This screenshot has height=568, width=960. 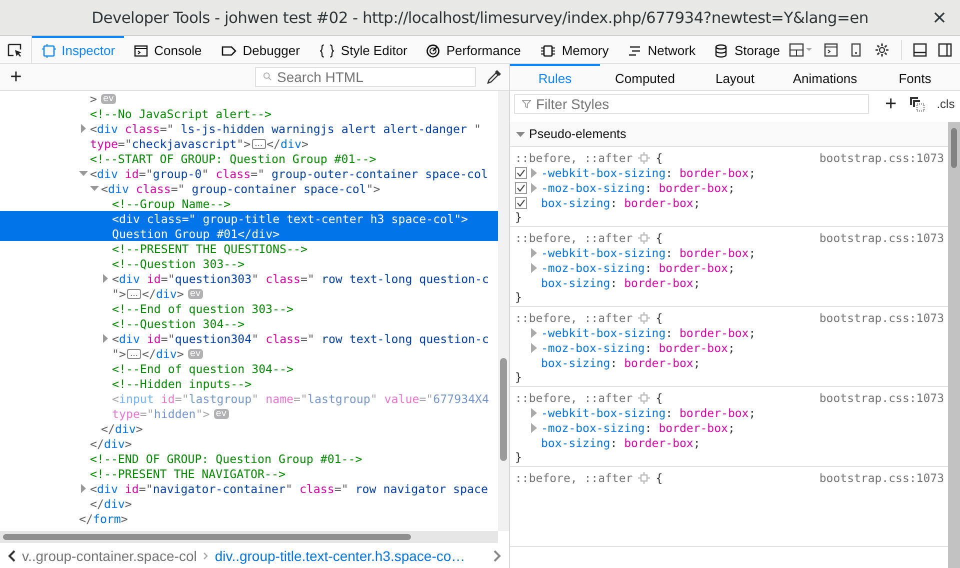 What do you see at coordinates (746, 49) in the screenshot?
I see `toolbar-tab: Storage` at bounding box center [746, 49].